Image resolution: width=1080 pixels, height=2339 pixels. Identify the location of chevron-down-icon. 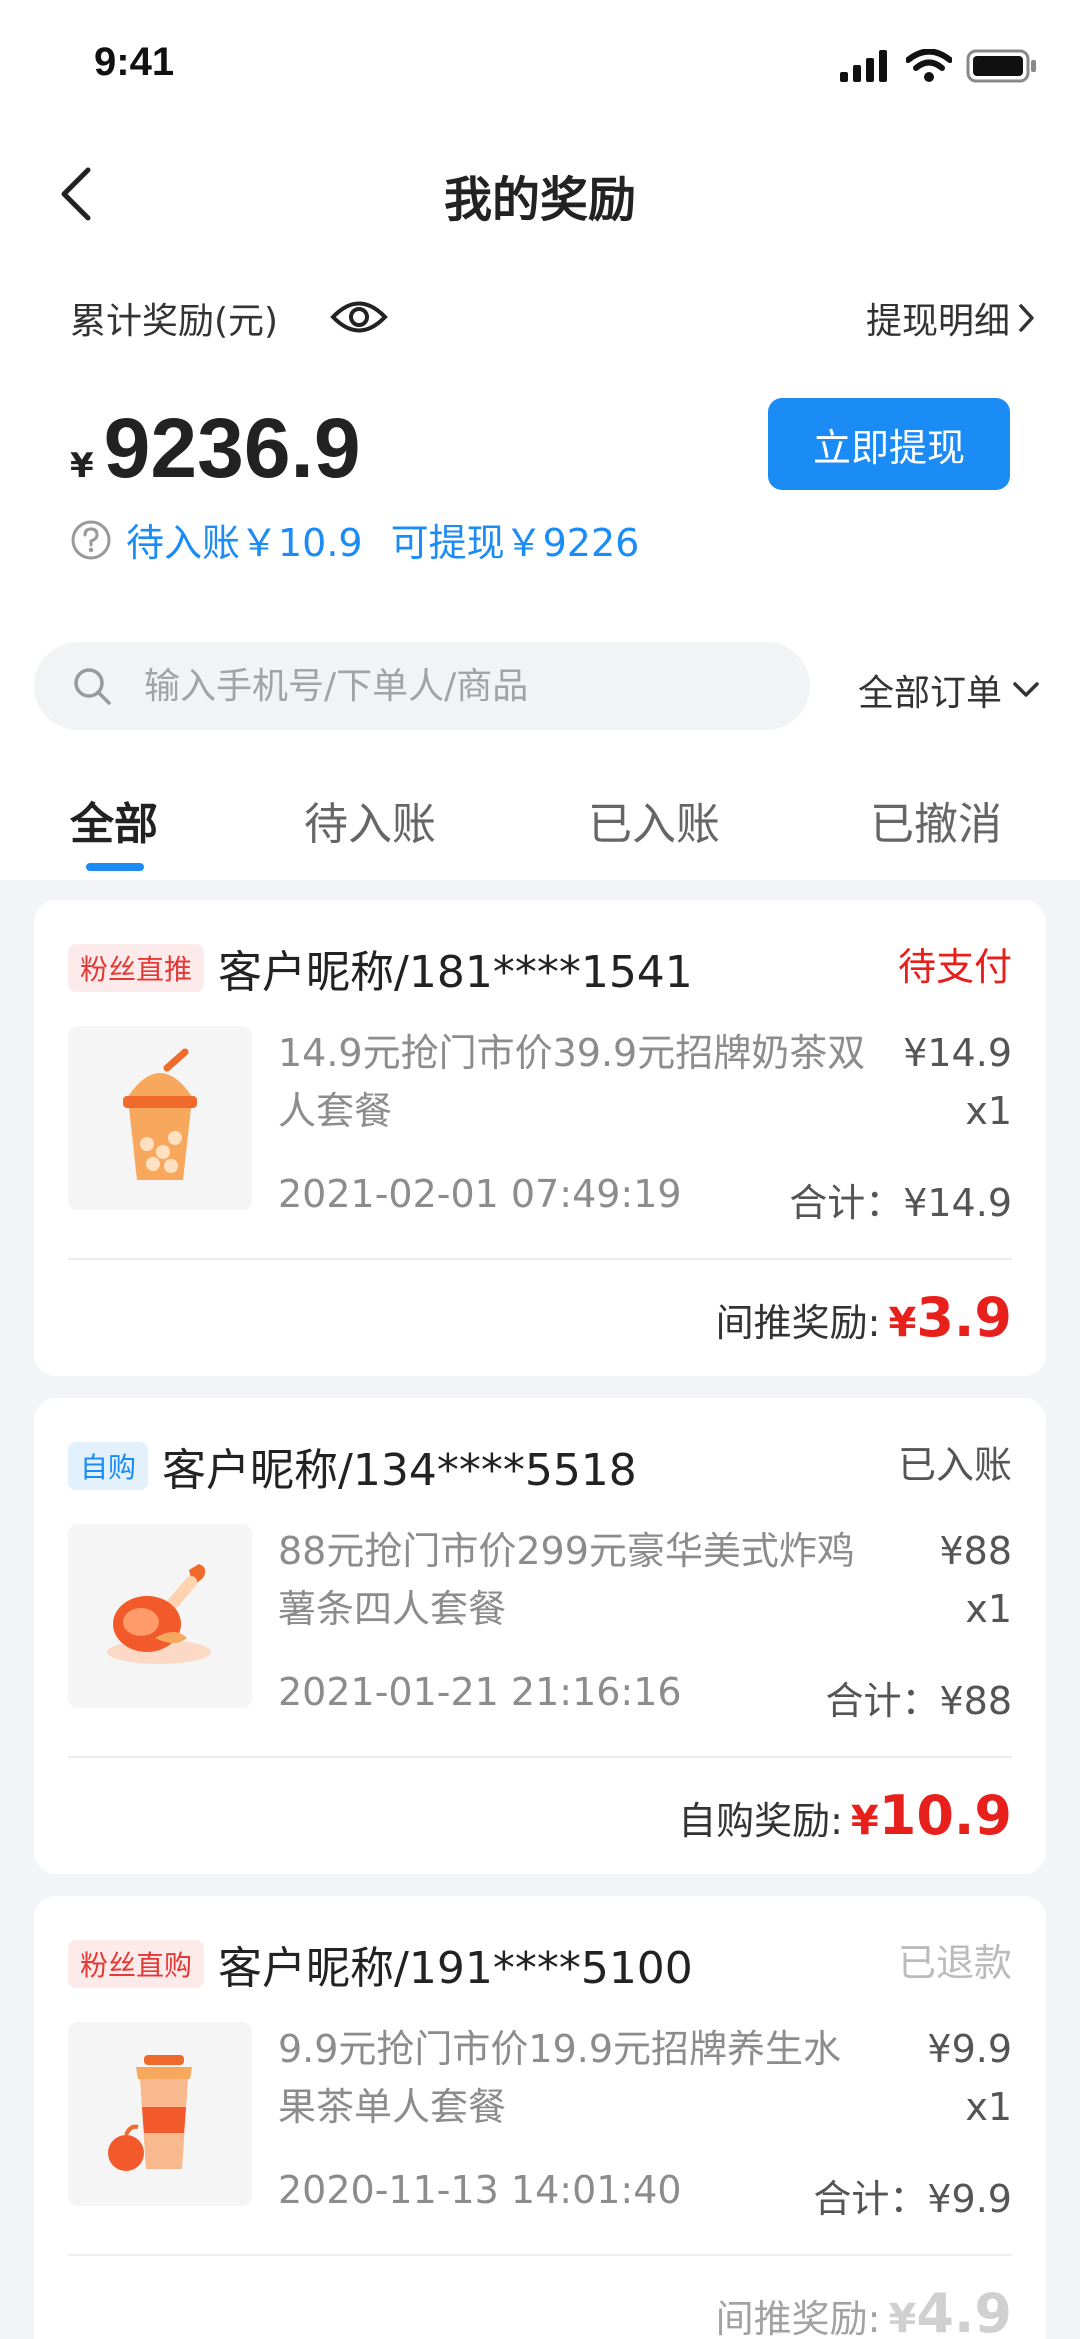
(1026, 689).